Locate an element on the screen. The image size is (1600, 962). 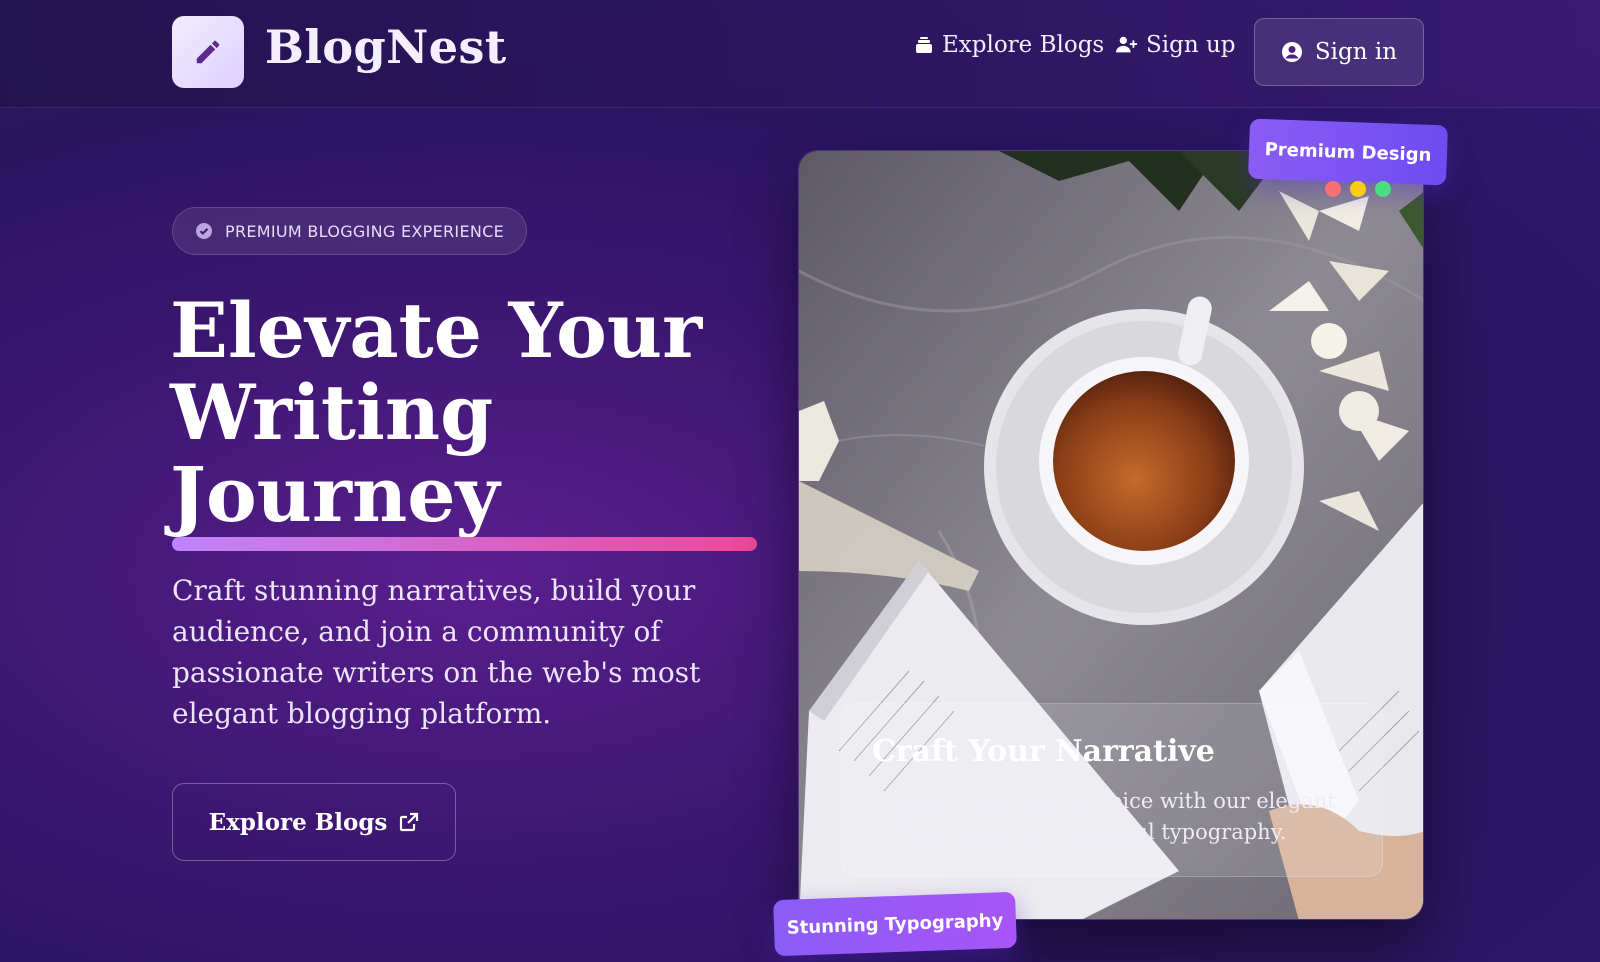
top-navbar: BlogNest Explore Blogs Sign up Sign in is located at coordinates (800, 54).